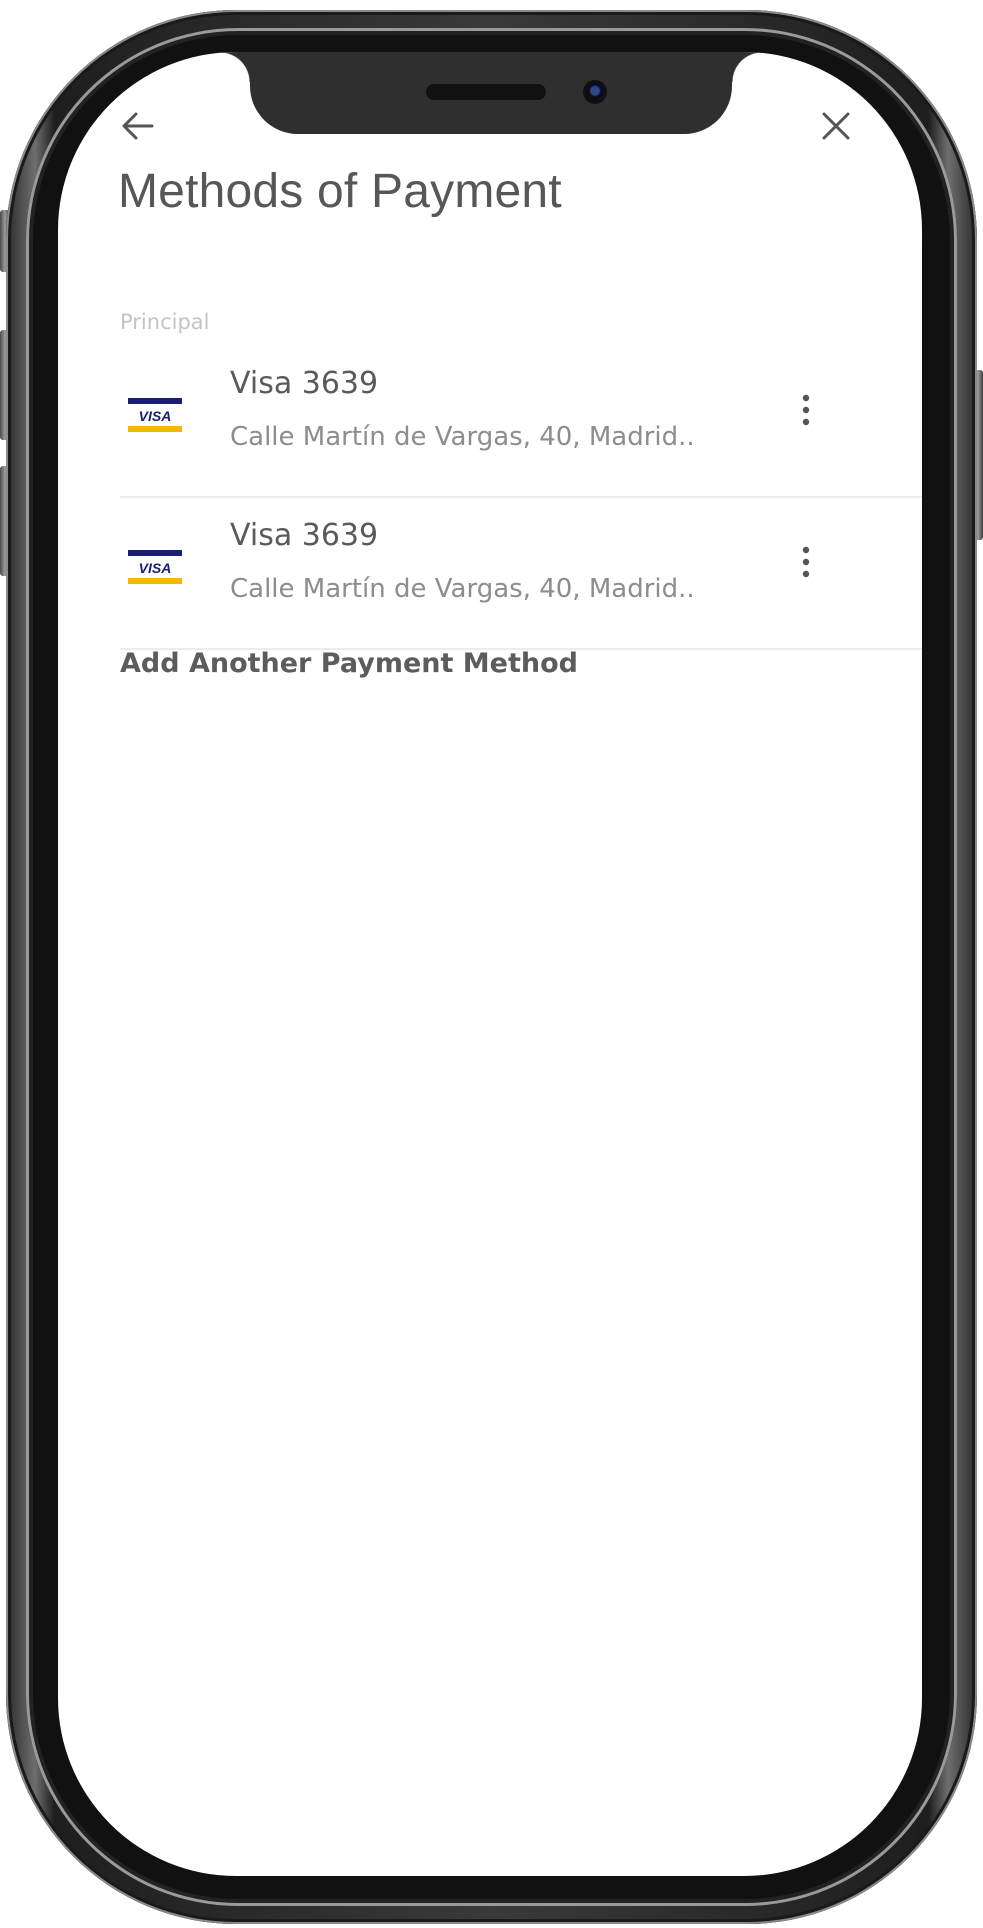 Image resolution: width=983 pixels, height=1928 pixels. Describe the element at coordinates (349, 663) in the screenshot. I see `add-payment-method-link: Add Another Payment Method` at that location.